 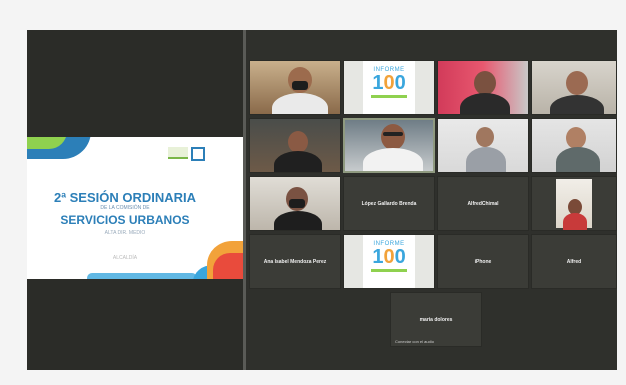 I want to click on slide-title-secondary: SERVICIOS URBANOS, so click(x=125, y=220).